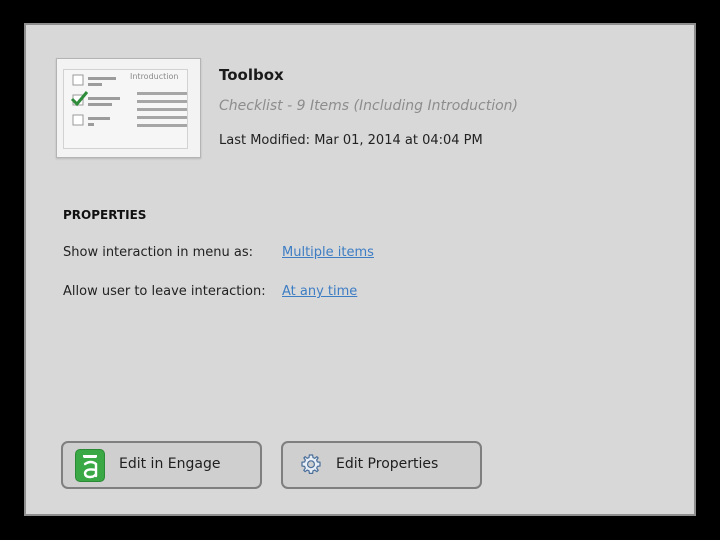  I want to click on edit-properties-label: Edit Properties, so click(387, 464).